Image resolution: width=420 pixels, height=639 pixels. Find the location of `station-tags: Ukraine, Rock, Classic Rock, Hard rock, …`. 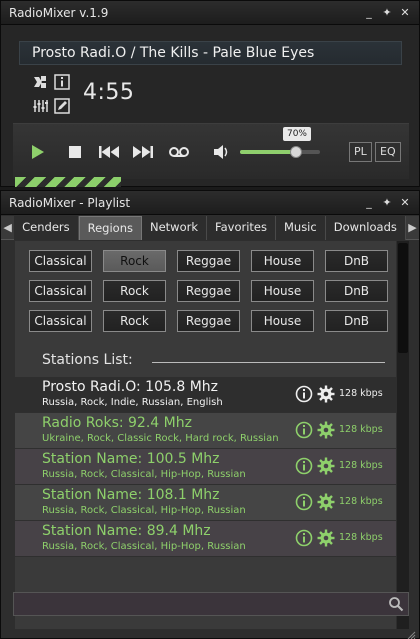

station-tags: Ukraine, Rock, Classic Rock, Hard rock, … is located at coordinates (160, 438).